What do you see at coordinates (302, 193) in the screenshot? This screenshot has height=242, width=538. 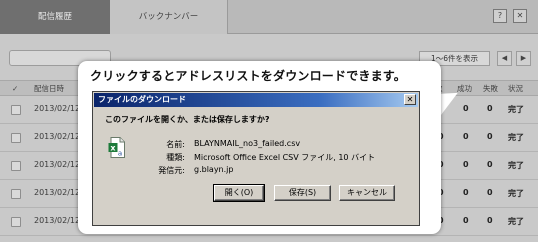 I see `save-button: 保存(S)` at bounding box center [302, 193].